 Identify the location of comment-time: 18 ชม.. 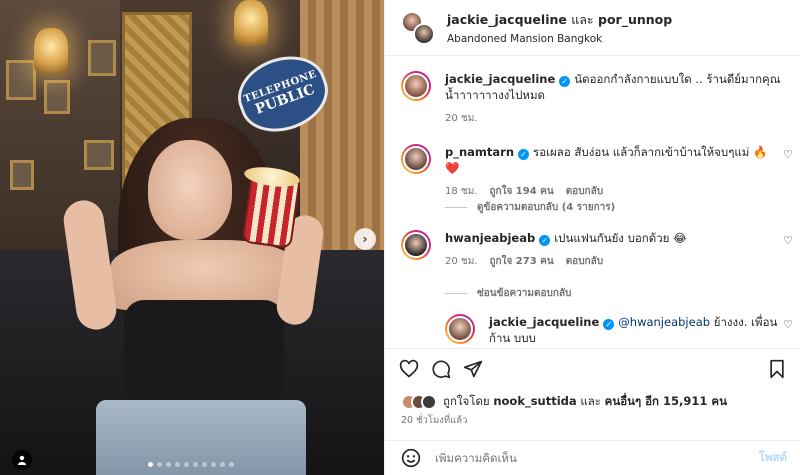
(461, 191).